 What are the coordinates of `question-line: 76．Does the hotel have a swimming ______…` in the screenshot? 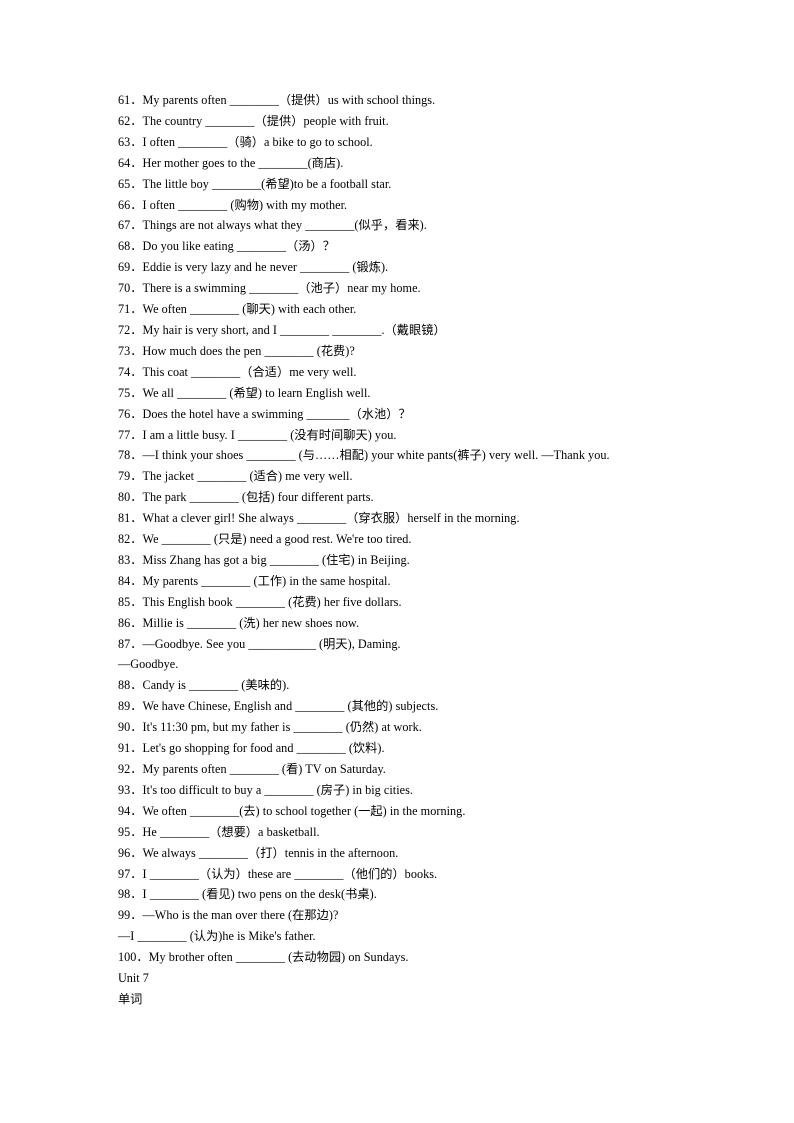 It's located at (418, 414).